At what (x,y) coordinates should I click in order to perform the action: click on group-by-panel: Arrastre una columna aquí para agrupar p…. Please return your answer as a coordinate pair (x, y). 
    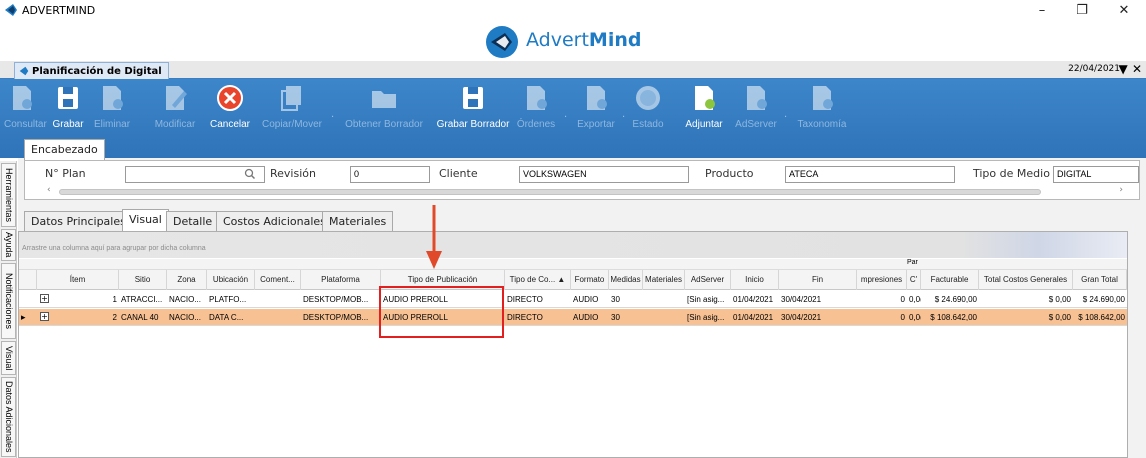
    Looking at the image, I should click on (573, 245).